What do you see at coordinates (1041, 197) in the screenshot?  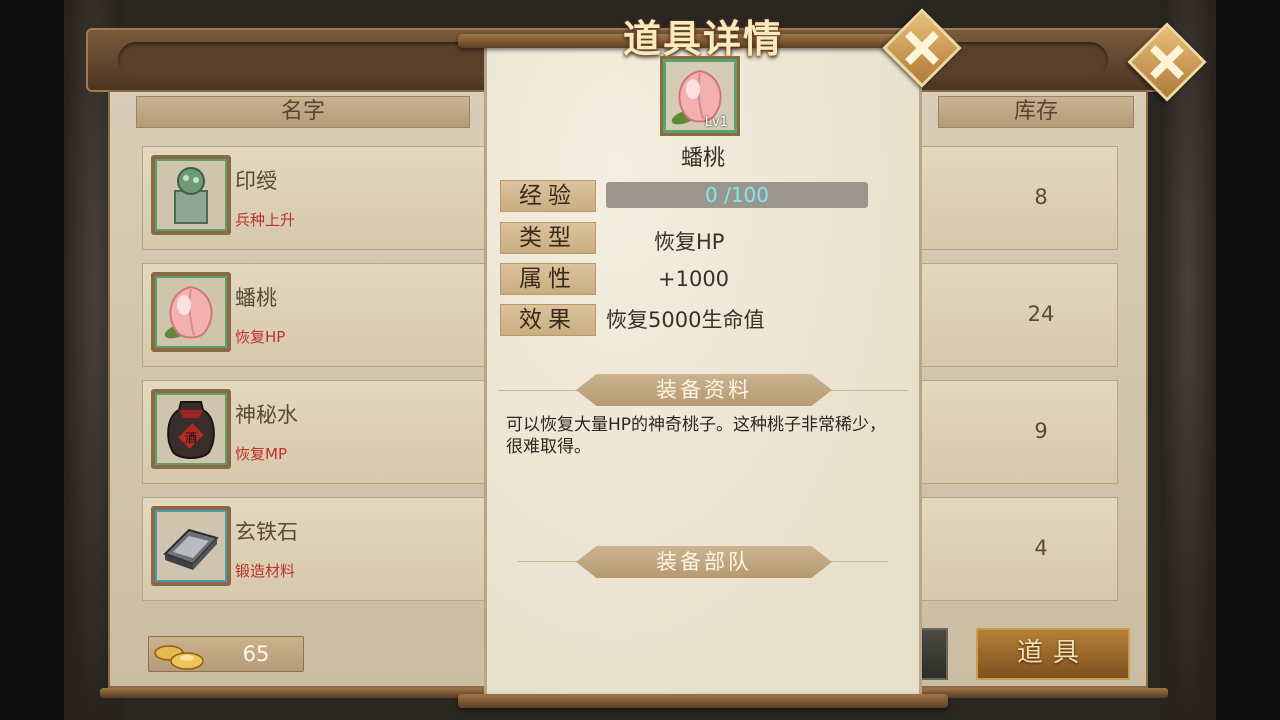 I see `item-stock: 8` at bounding box center [1041, 197].